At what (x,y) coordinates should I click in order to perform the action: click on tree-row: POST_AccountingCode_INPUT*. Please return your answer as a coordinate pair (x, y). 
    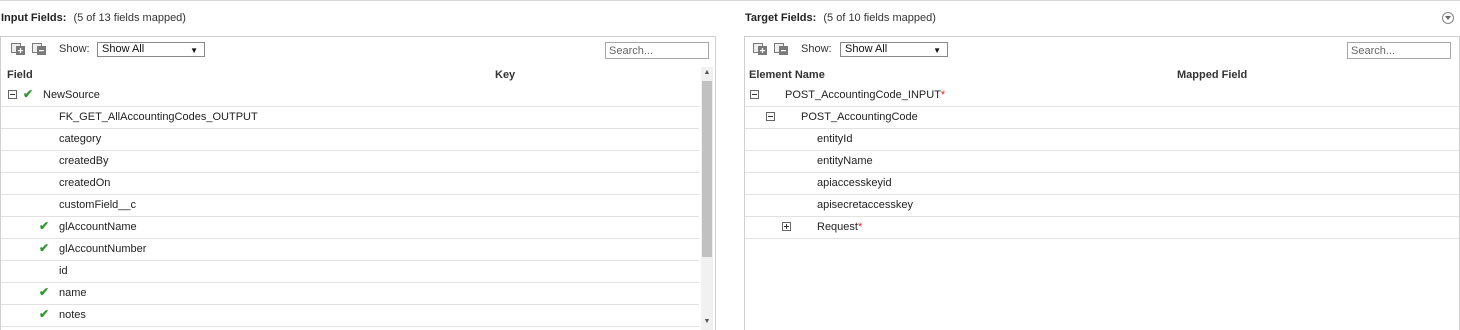
    Looking at the image, I should click on (1102, 96).